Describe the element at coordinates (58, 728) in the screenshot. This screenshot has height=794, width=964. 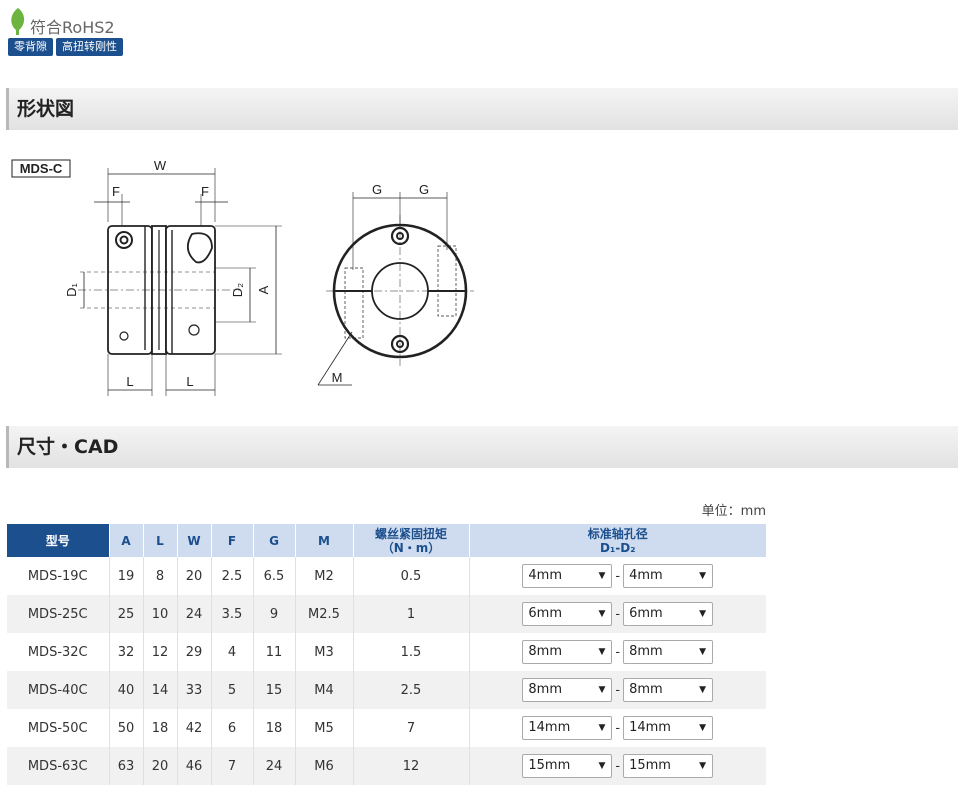
I see `cell-model: MDS-50C` at that location.